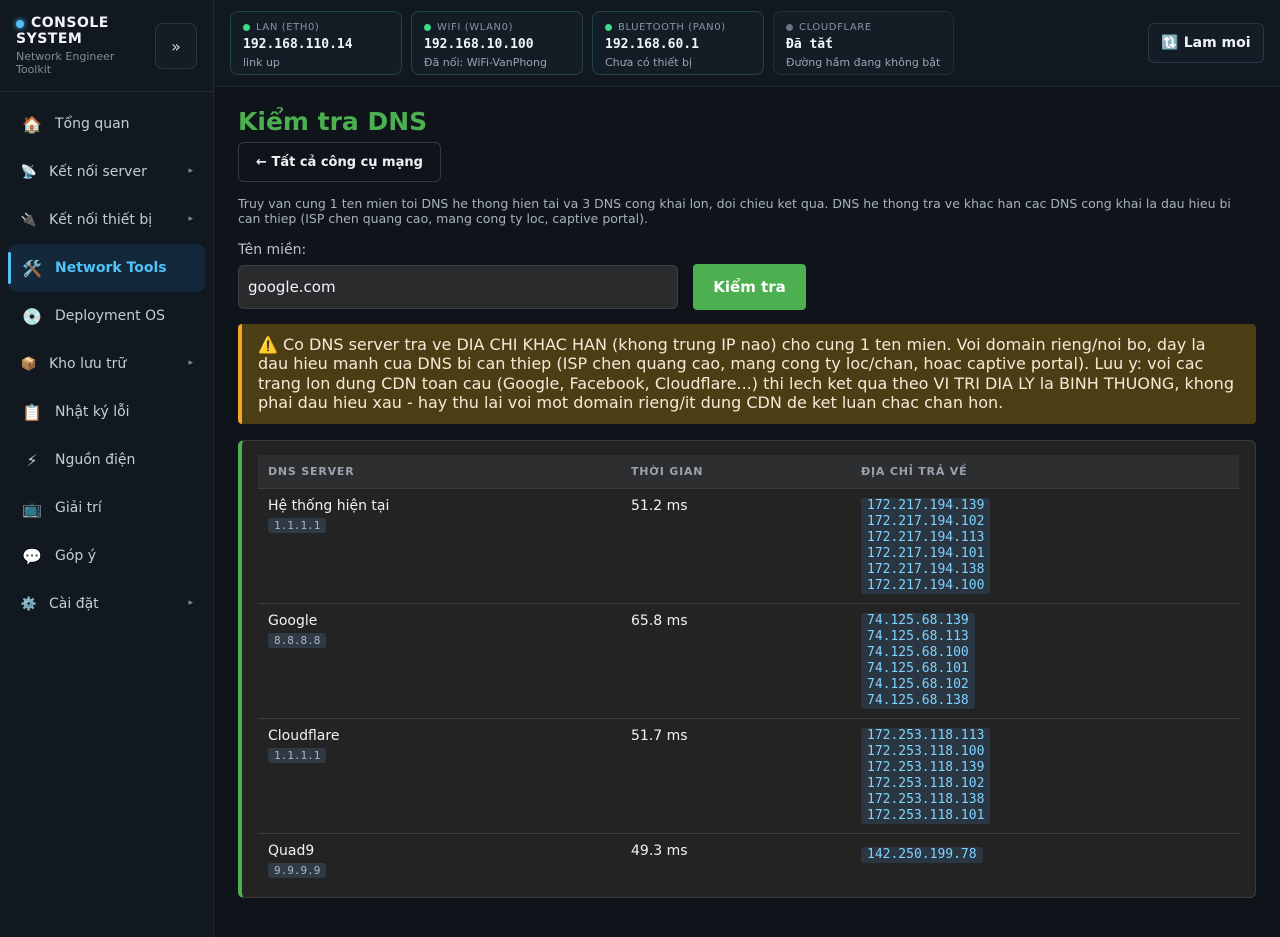  What do you see at coordinates (736, 472) in the screenshot?
I see `column-header-time: THỜI GIAN` at bounding box center [736, 472].